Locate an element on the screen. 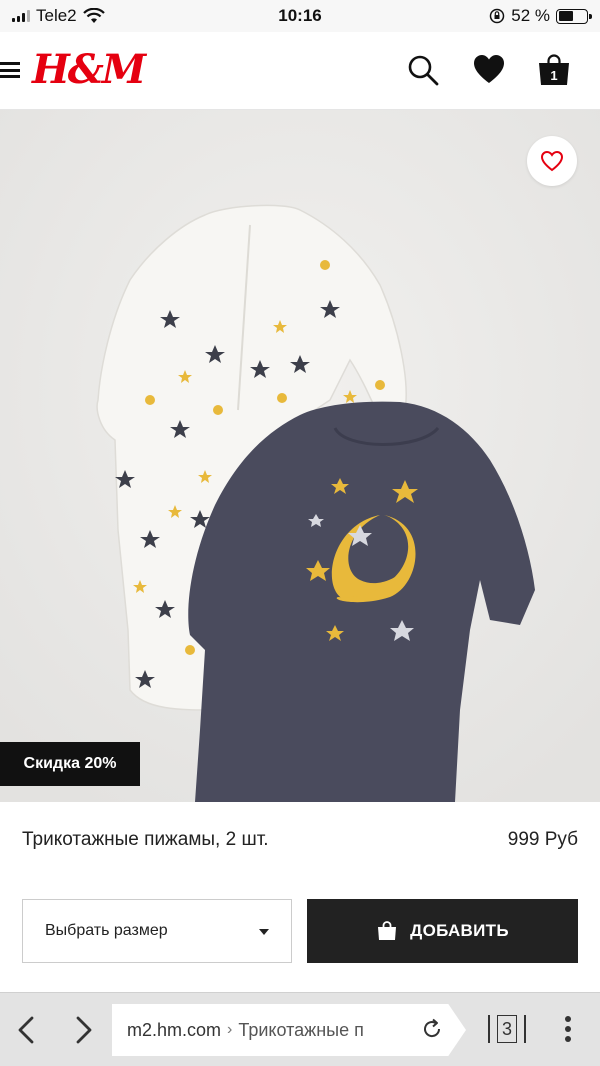 The width and height of the screenshot is (600, 1066). forward-icon is located at coordinates (83, 1030).